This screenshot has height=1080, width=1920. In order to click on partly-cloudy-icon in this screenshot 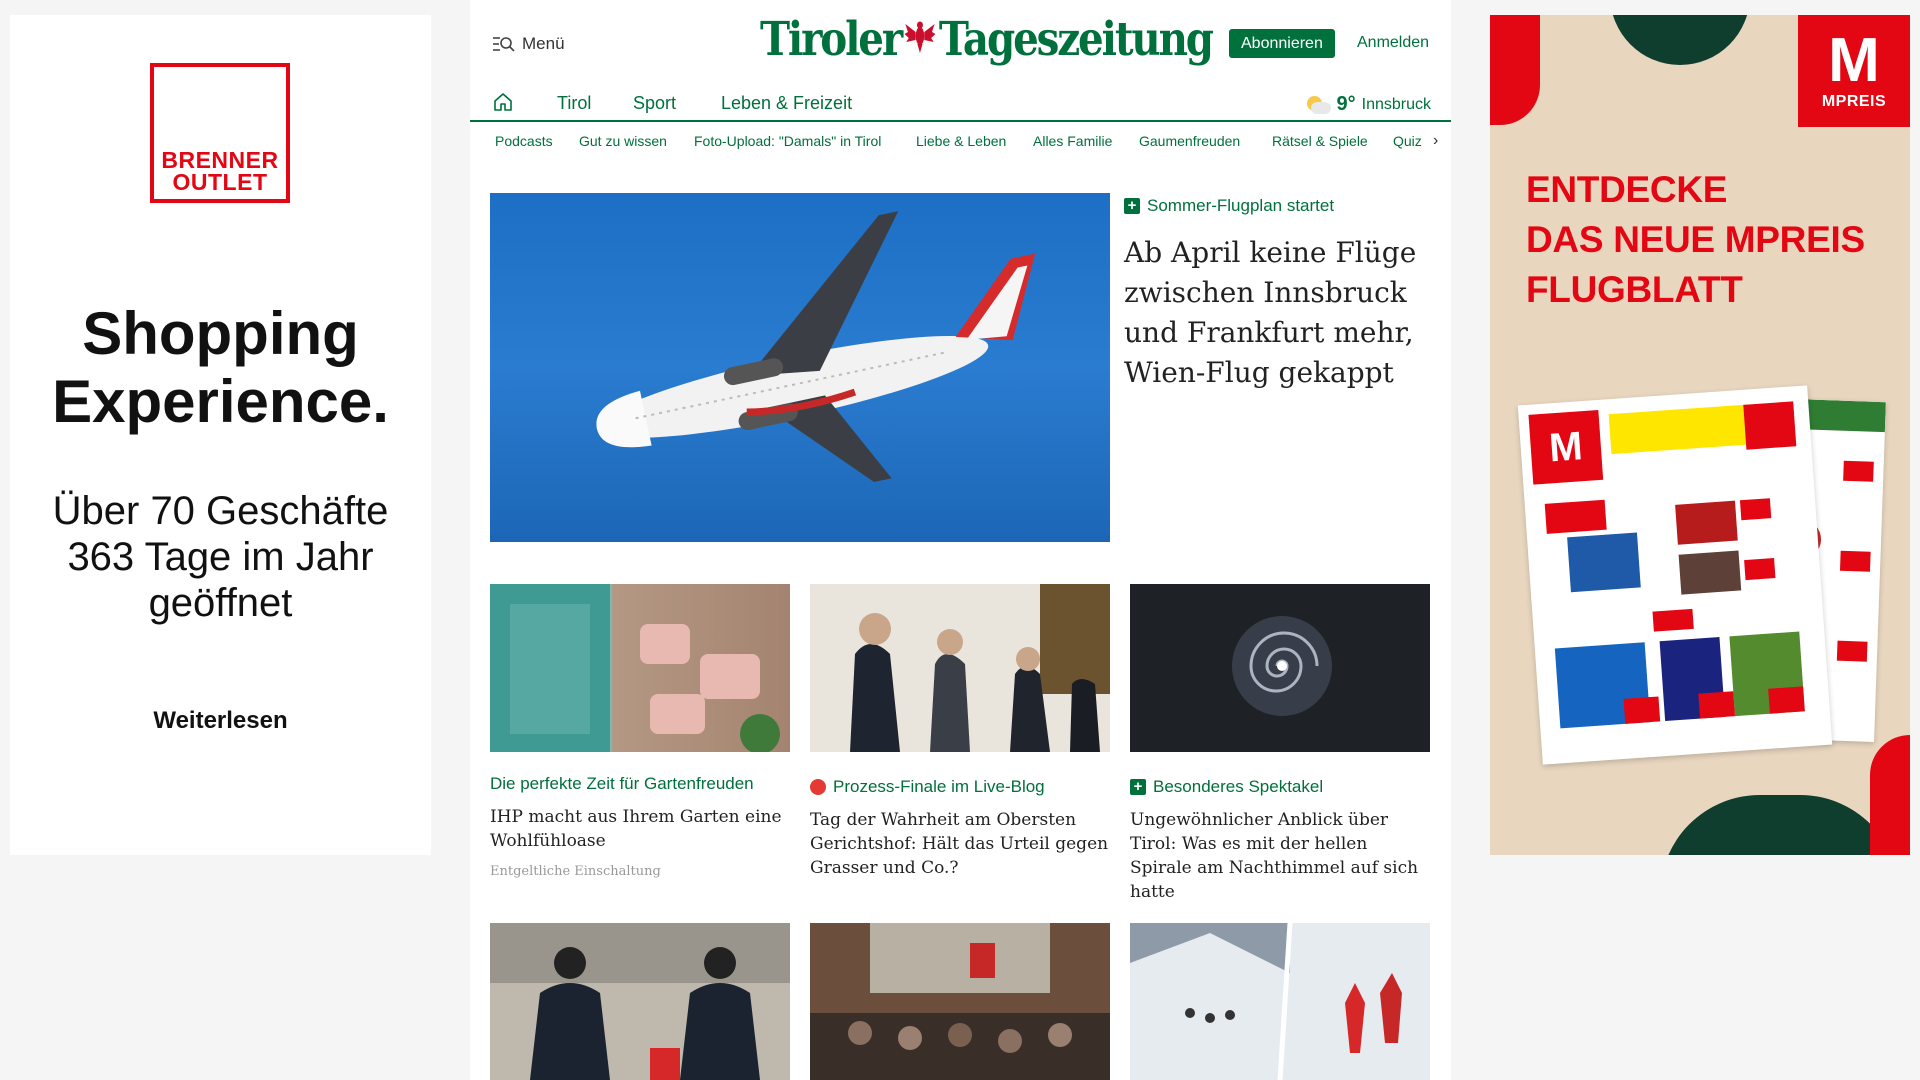, I will do `click(1318, 104)`.